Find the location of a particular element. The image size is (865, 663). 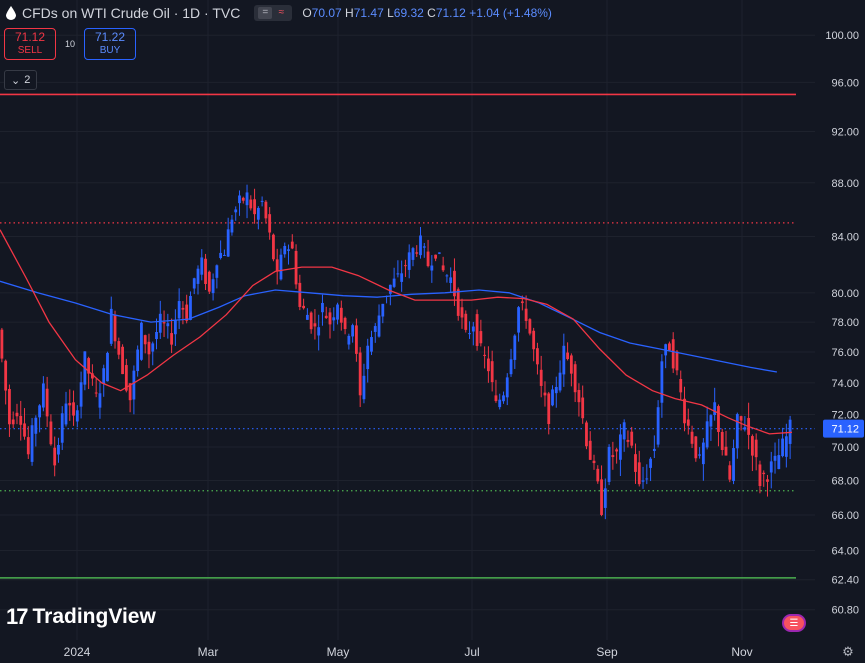

price-tick-label: 60.80 is located at coordinates (845, 611).